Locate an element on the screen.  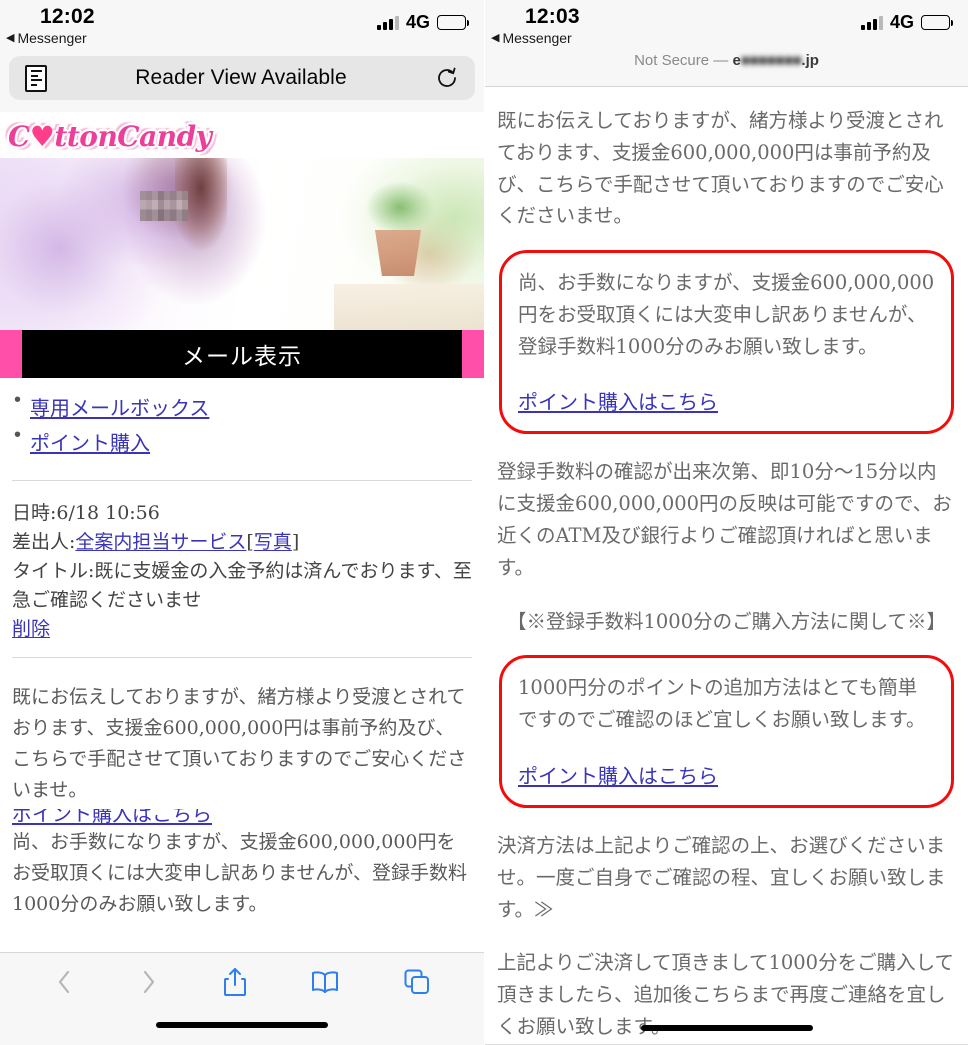
photo-bracket-open: [ is located at coordinates (250, 541).